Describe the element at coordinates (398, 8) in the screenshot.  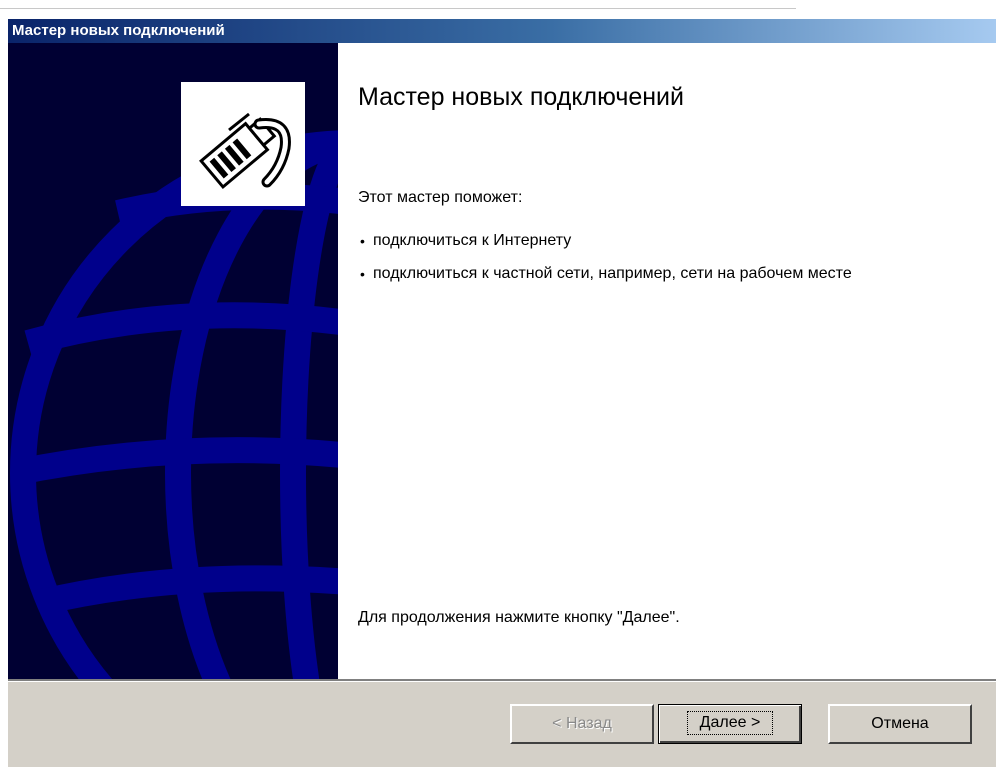
I see `top-rule` at that location.